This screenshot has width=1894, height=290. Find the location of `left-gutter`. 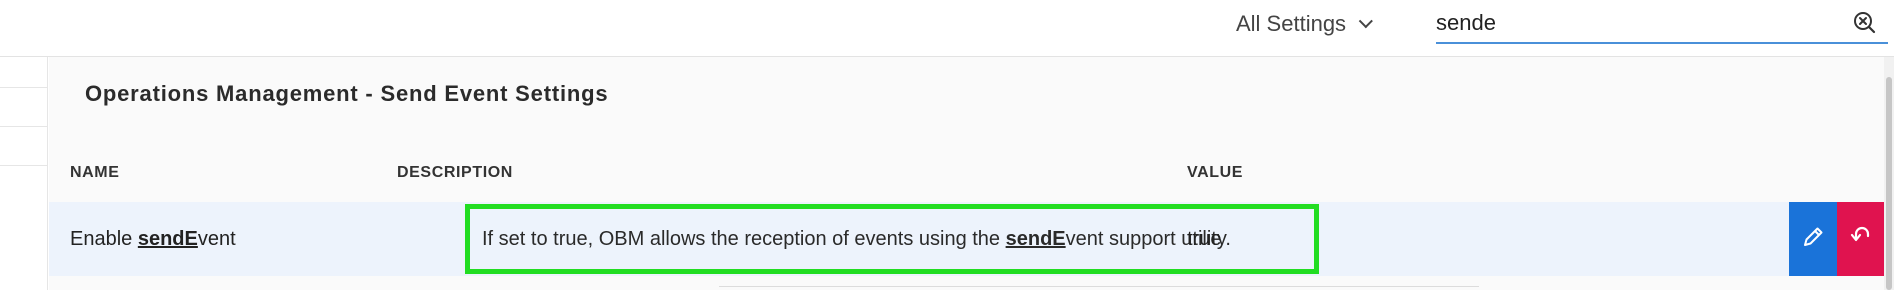

left-gutter is located at coordinates (24, 173).